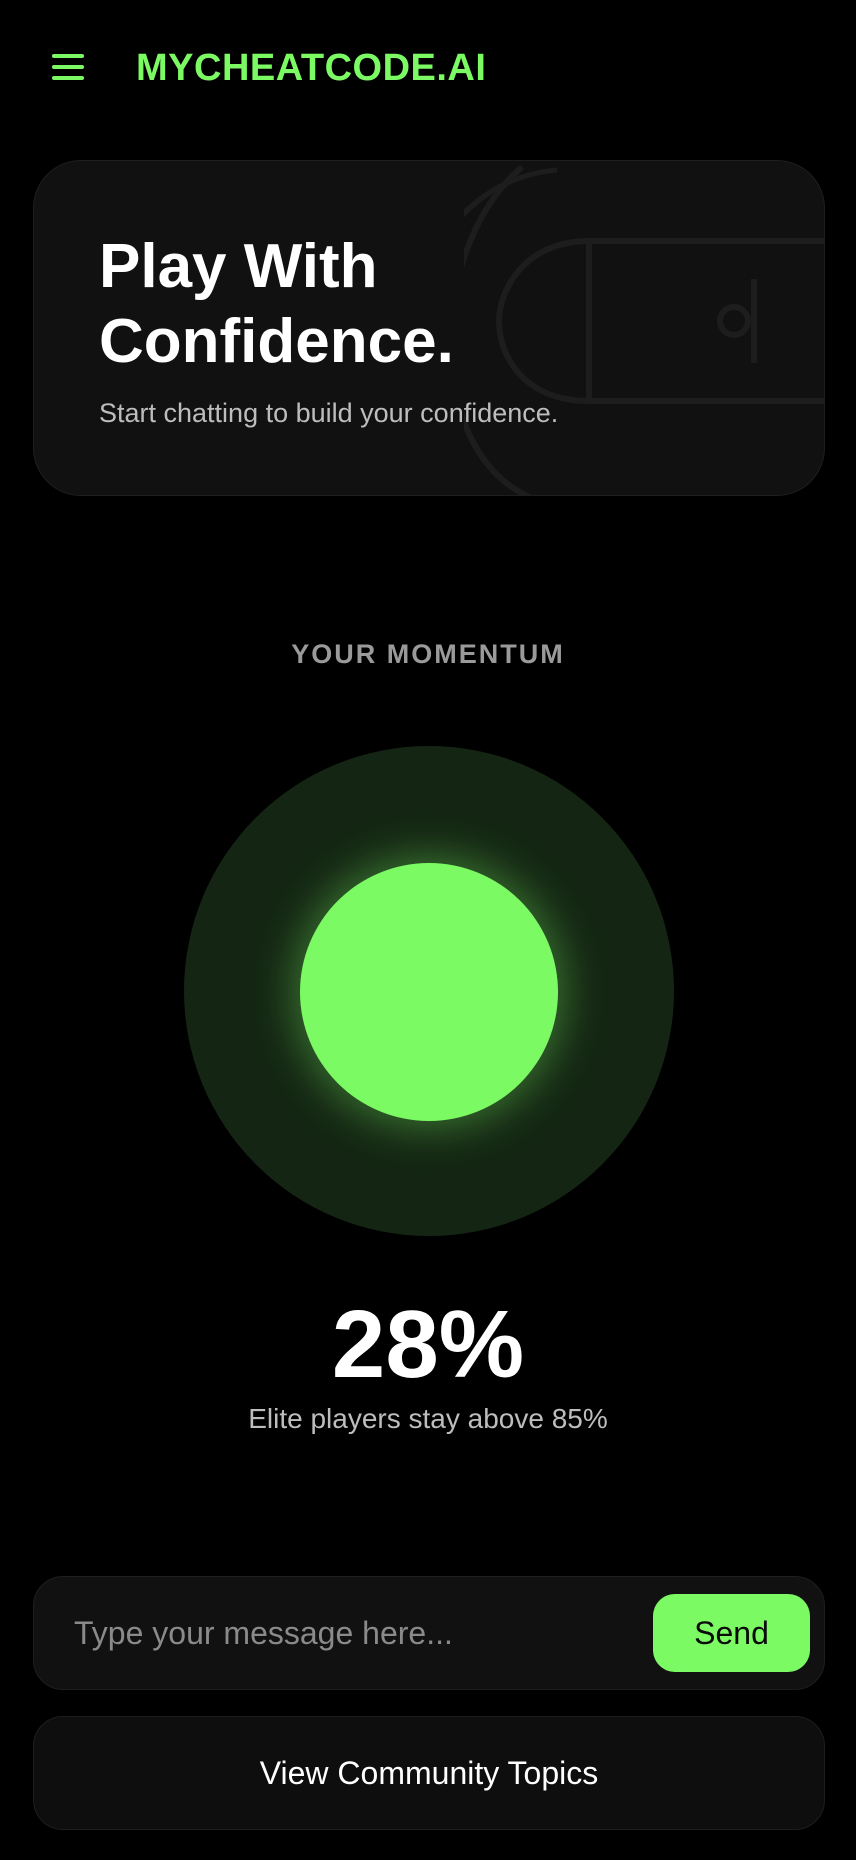  I want to click on chat-composer: Send, so click(429, 1633).